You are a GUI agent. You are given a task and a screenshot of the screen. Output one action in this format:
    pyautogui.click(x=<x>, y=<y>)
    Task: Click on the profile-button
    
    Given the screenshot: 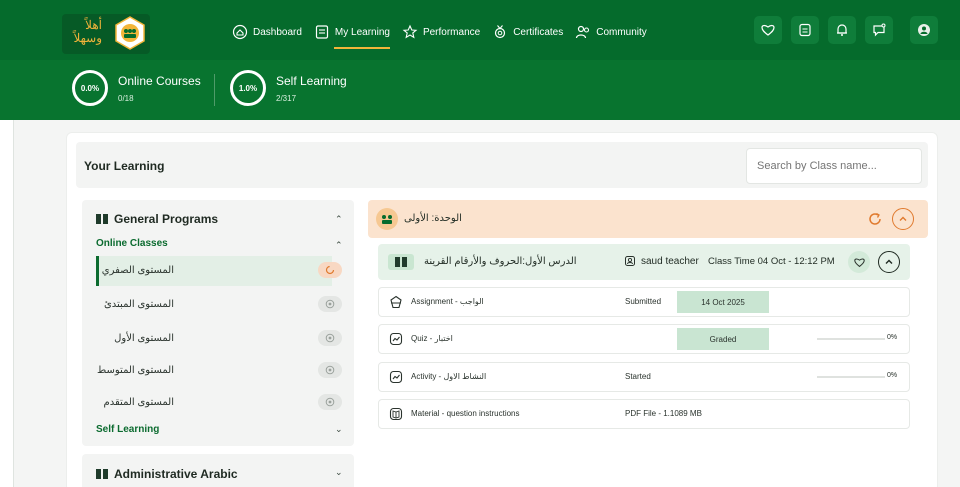 What is the action you would take?
    pyautogui.click(x=924, y=30)
    